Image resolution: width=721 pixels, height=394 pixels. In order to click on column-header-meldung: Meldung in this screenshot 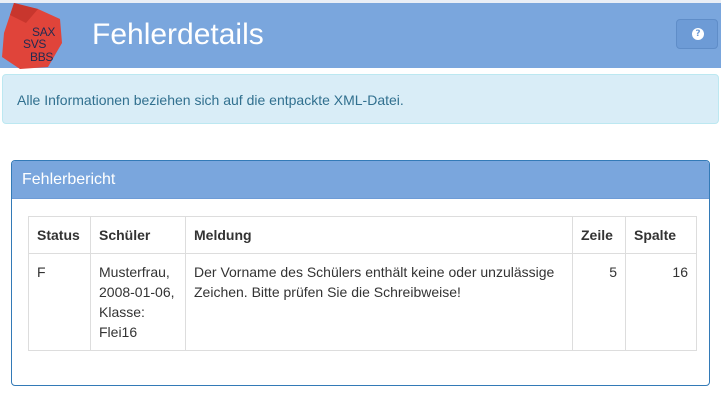, I will do `click(379, 235)`.